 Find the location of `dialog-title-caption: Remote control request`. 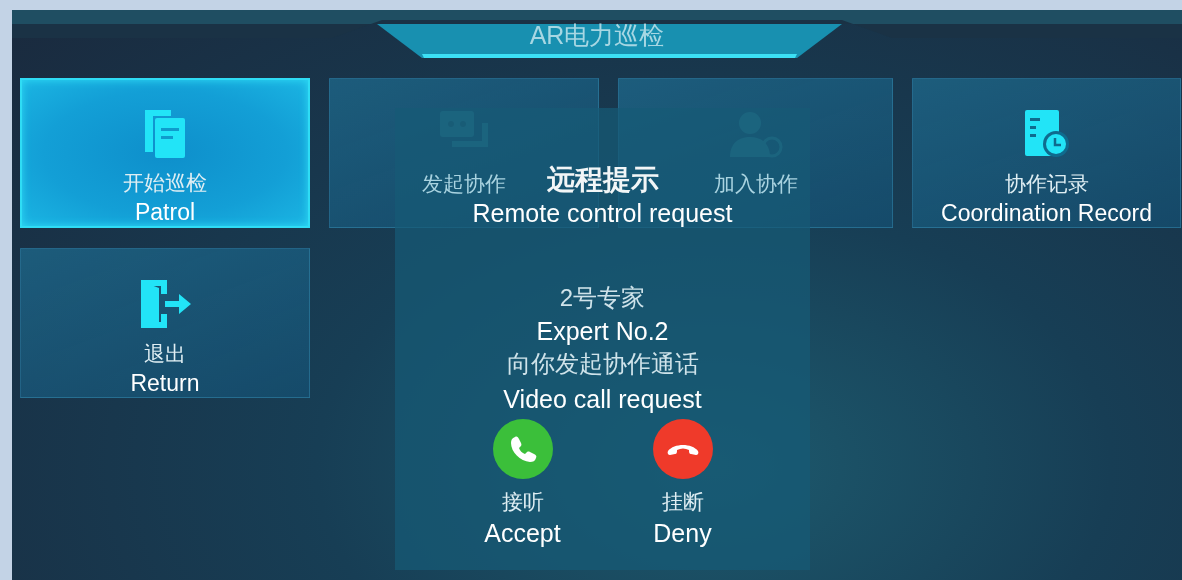

dialog-title-caption: Remote control request is located at coordinates (602, 213).